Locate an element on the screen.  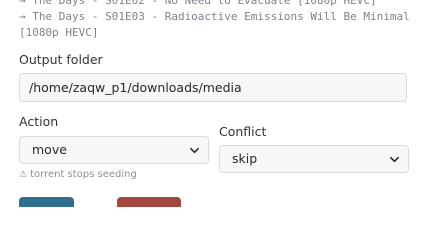
conflict-select-value: skip is located at coordinates (245, 158).